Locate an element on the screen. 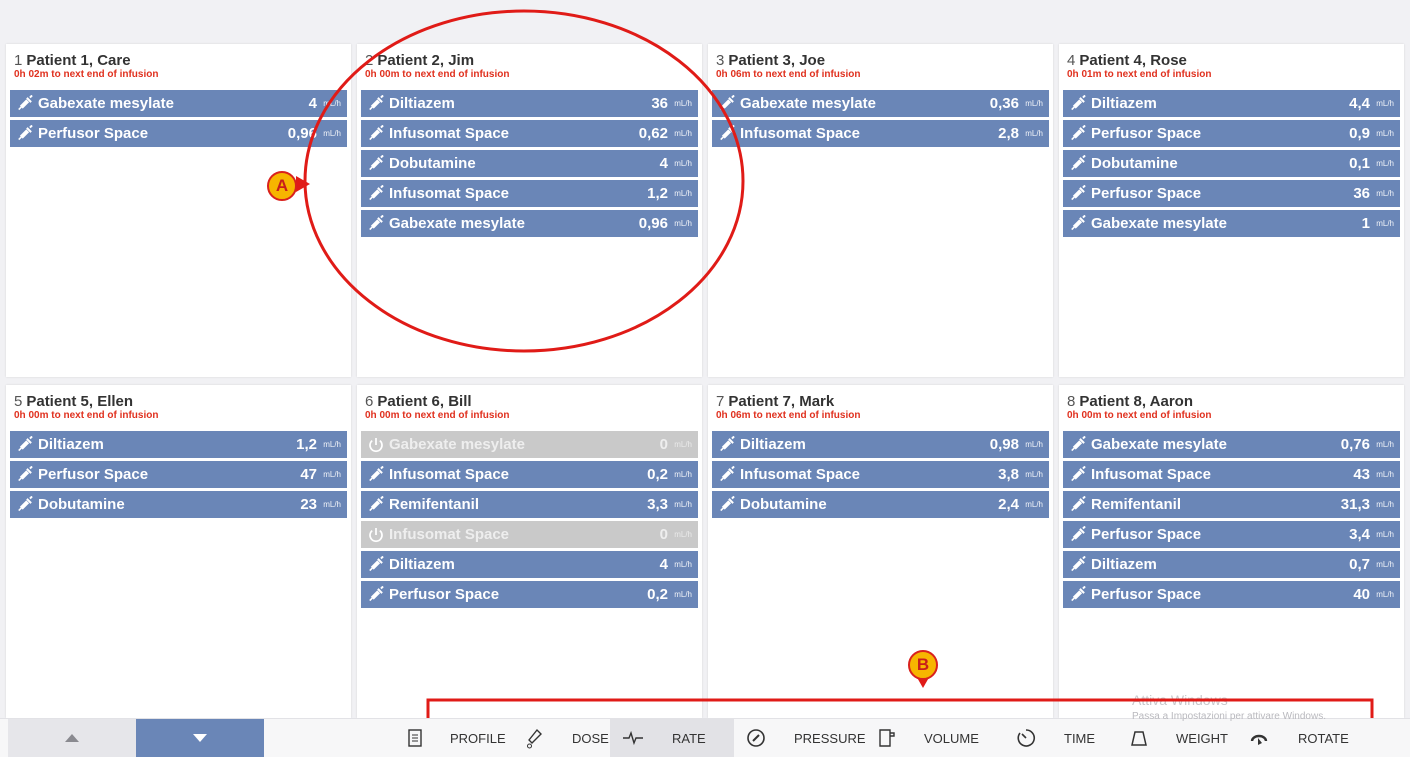  infusion-row: Gabexate mesylate 0,36 mL/h is located at coordinates (880, 103).